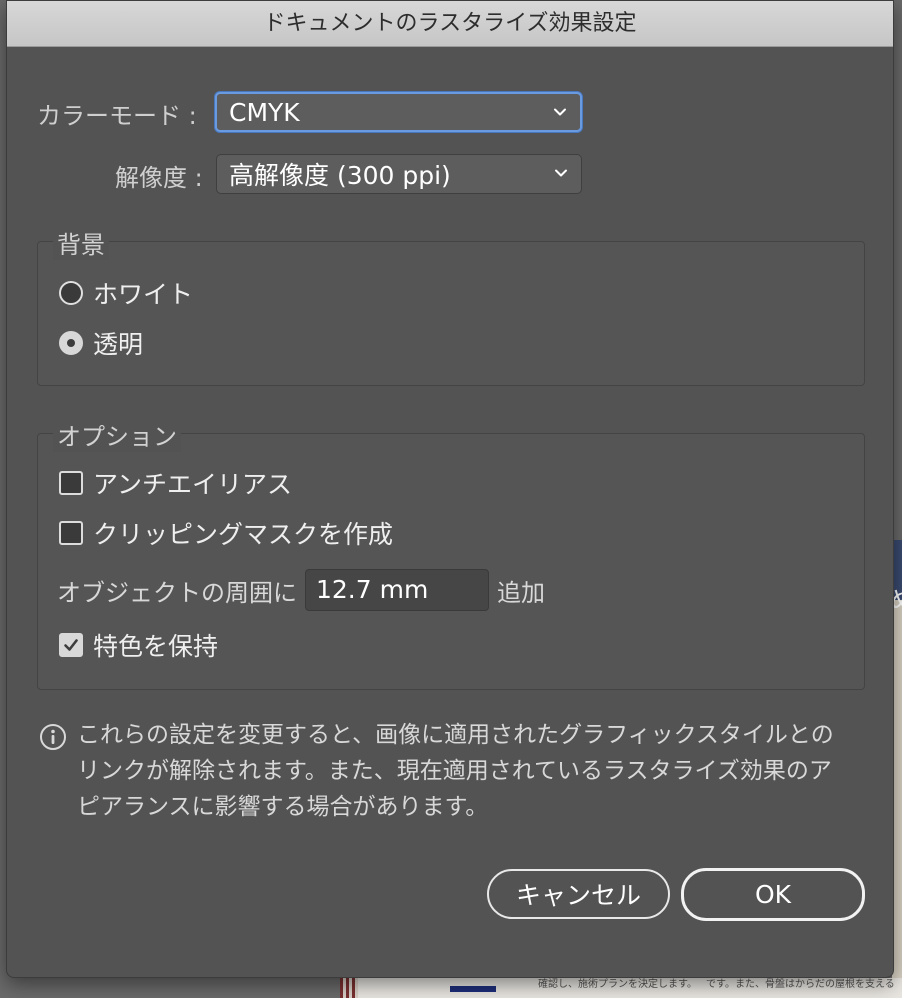  What do you see at coordinates (340, 175) in the screenshot?
I see `resolution-value: 高解像度 (300 ppi)` at bounding box center [340, 175].